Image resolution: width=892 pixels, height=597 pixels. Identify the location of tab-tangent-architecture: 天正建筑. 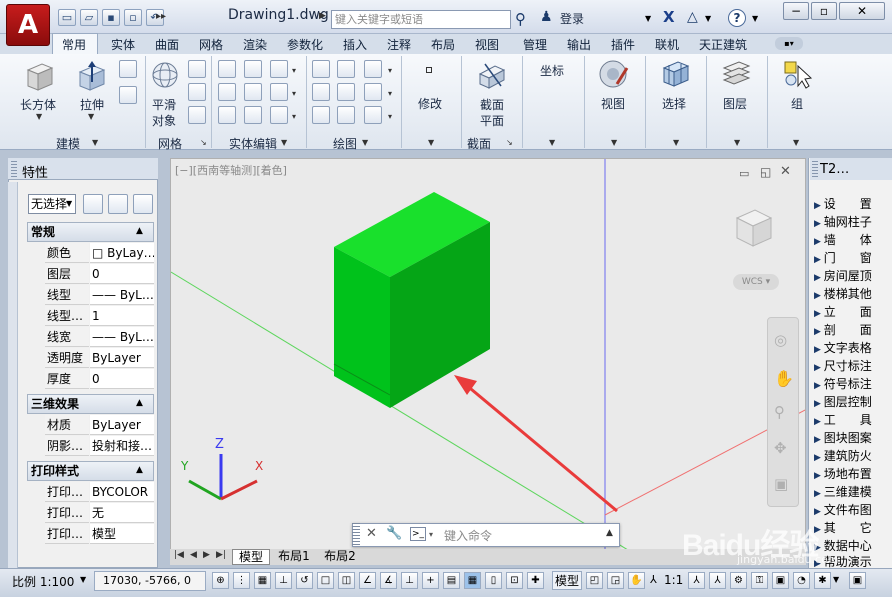
(723, 44).